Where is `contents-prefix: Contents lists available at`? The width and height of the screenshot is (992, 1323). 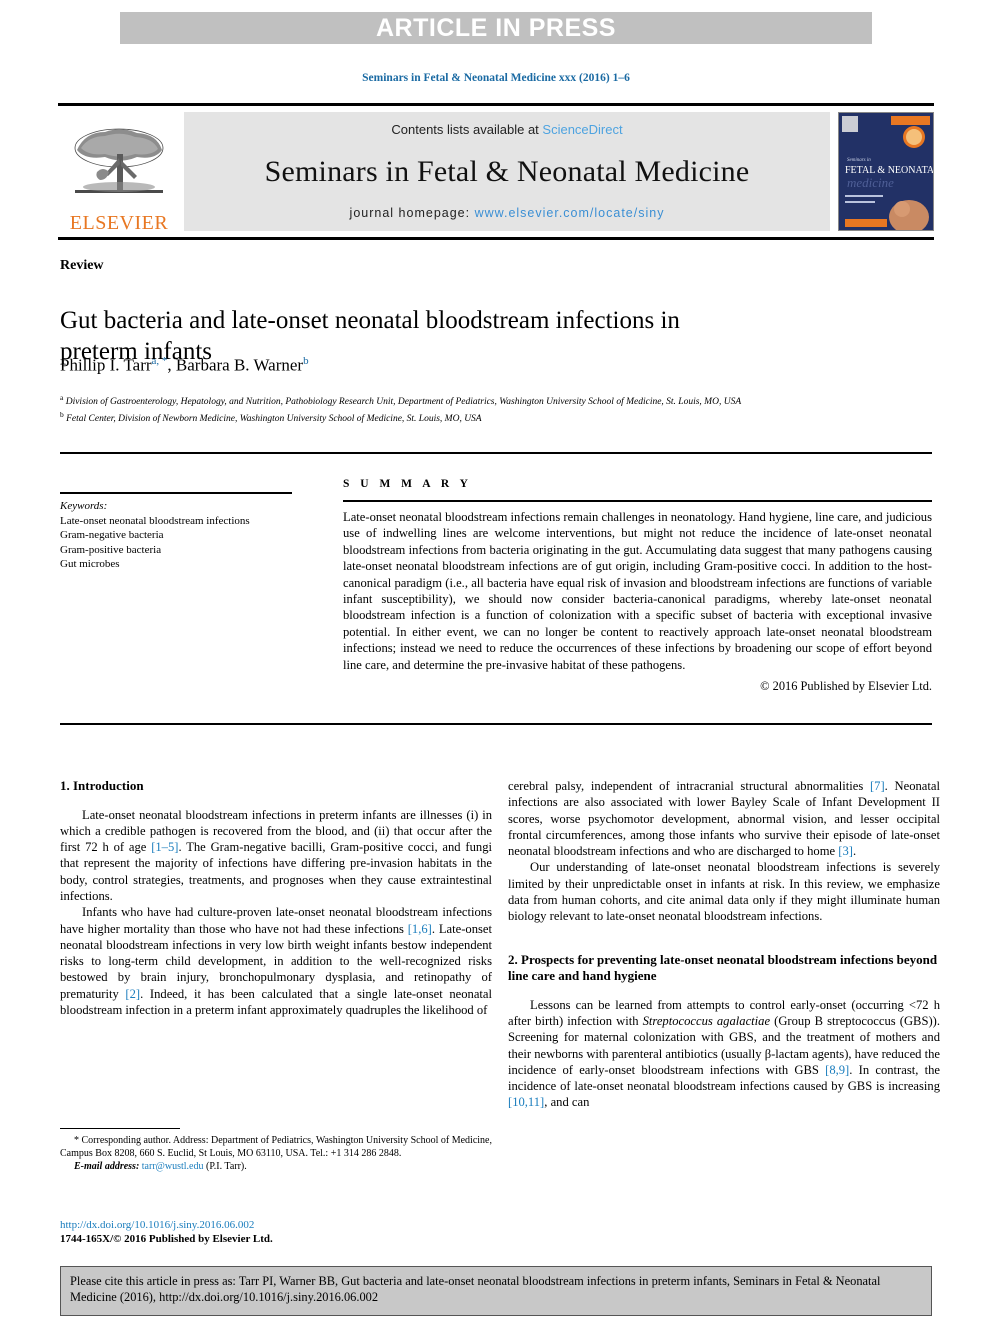
contents-prefix: Contents lists available at is located at coordinates (467, 129).